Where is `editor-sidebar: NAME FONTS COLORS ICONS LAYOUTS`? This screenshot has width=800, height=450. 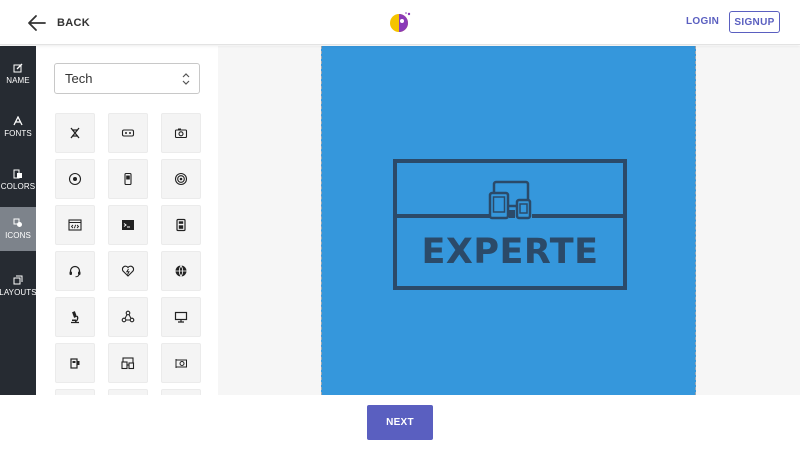 editor-sidebar: NAME FONTS COLORS ICONS LAYOUTS is located at coordinates (18, 220).